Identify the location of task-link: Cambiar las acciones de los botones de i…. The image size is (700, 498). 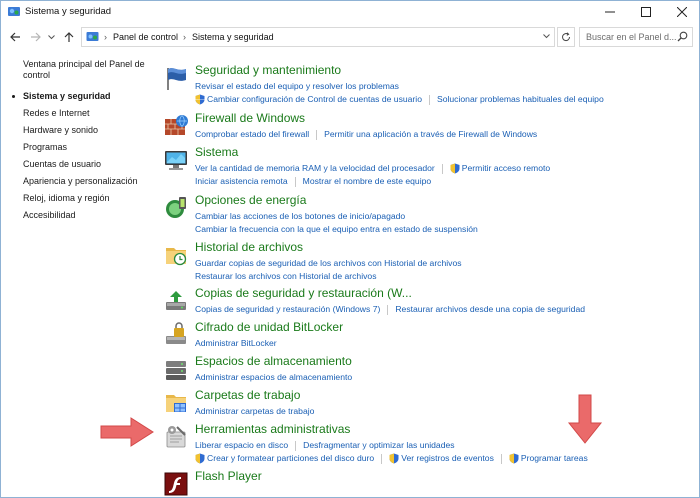
(300, 216).